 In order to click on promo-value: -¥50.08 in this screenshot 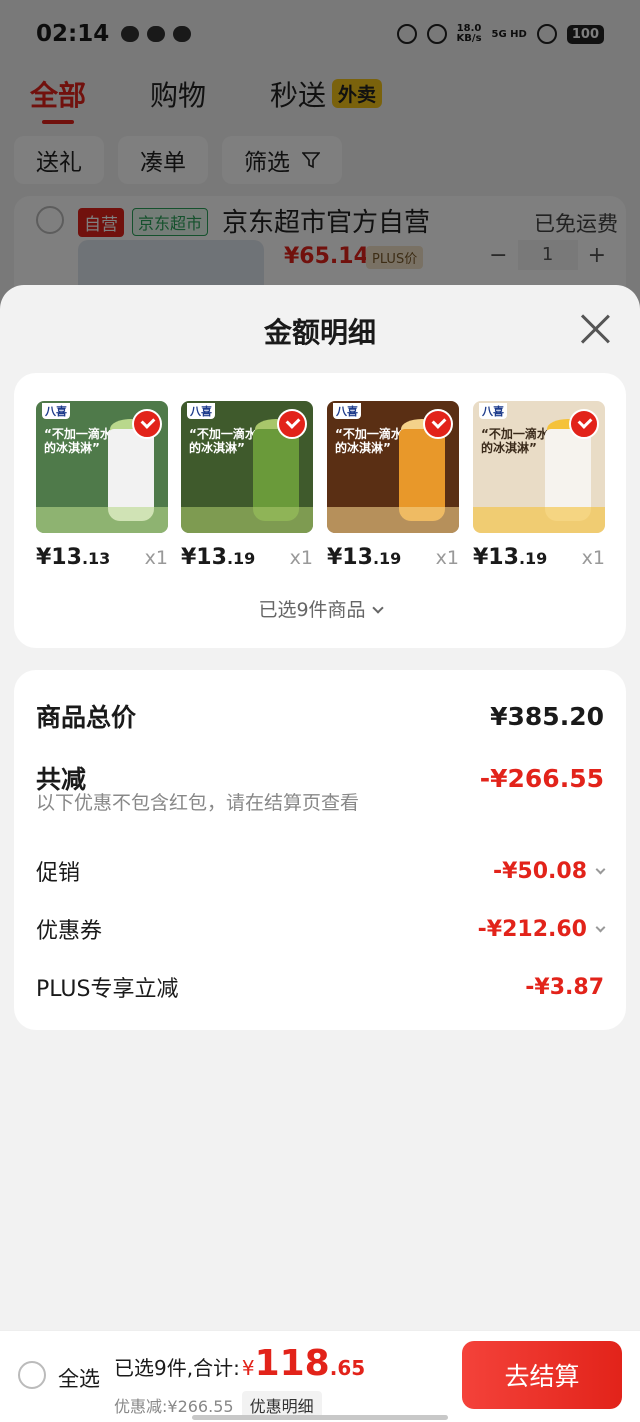, I will do `click(549, 871)`.